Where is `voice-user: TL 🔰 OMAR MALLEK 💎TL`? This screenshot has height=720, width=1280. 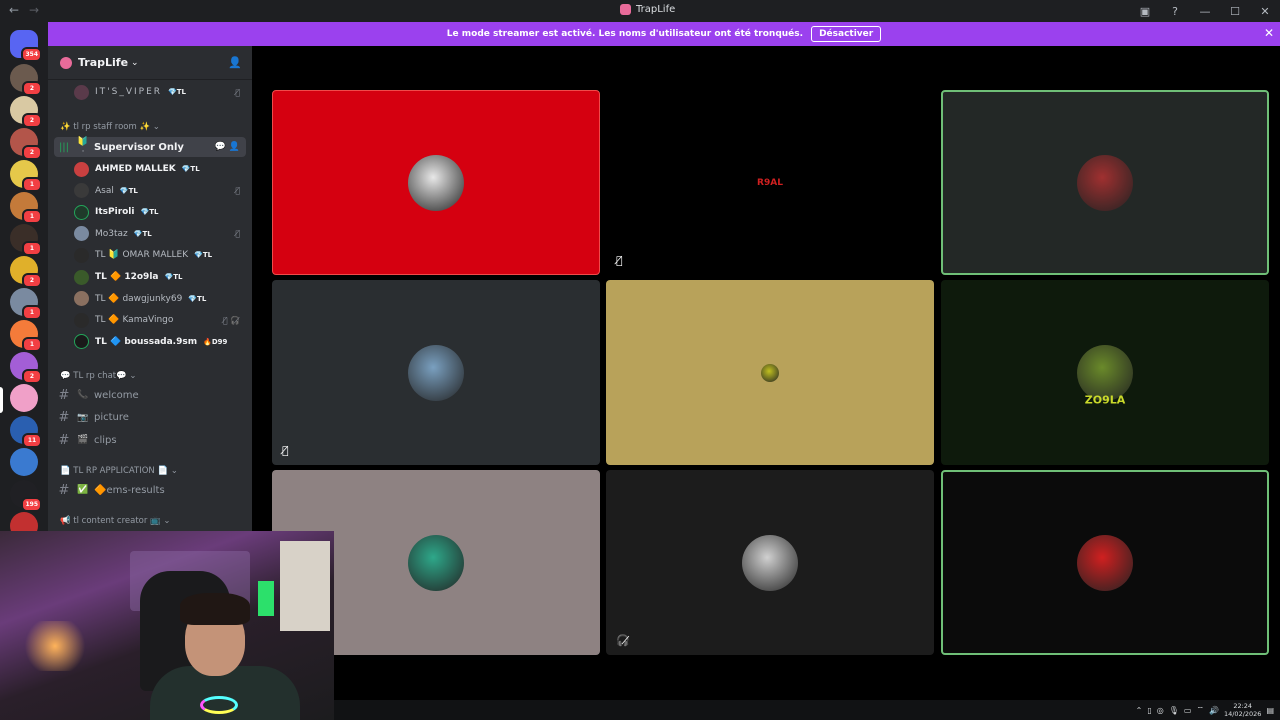
voice-user: TL 🔰 OMAR MALLEK 💎TL is located at coordinates (160, 255).